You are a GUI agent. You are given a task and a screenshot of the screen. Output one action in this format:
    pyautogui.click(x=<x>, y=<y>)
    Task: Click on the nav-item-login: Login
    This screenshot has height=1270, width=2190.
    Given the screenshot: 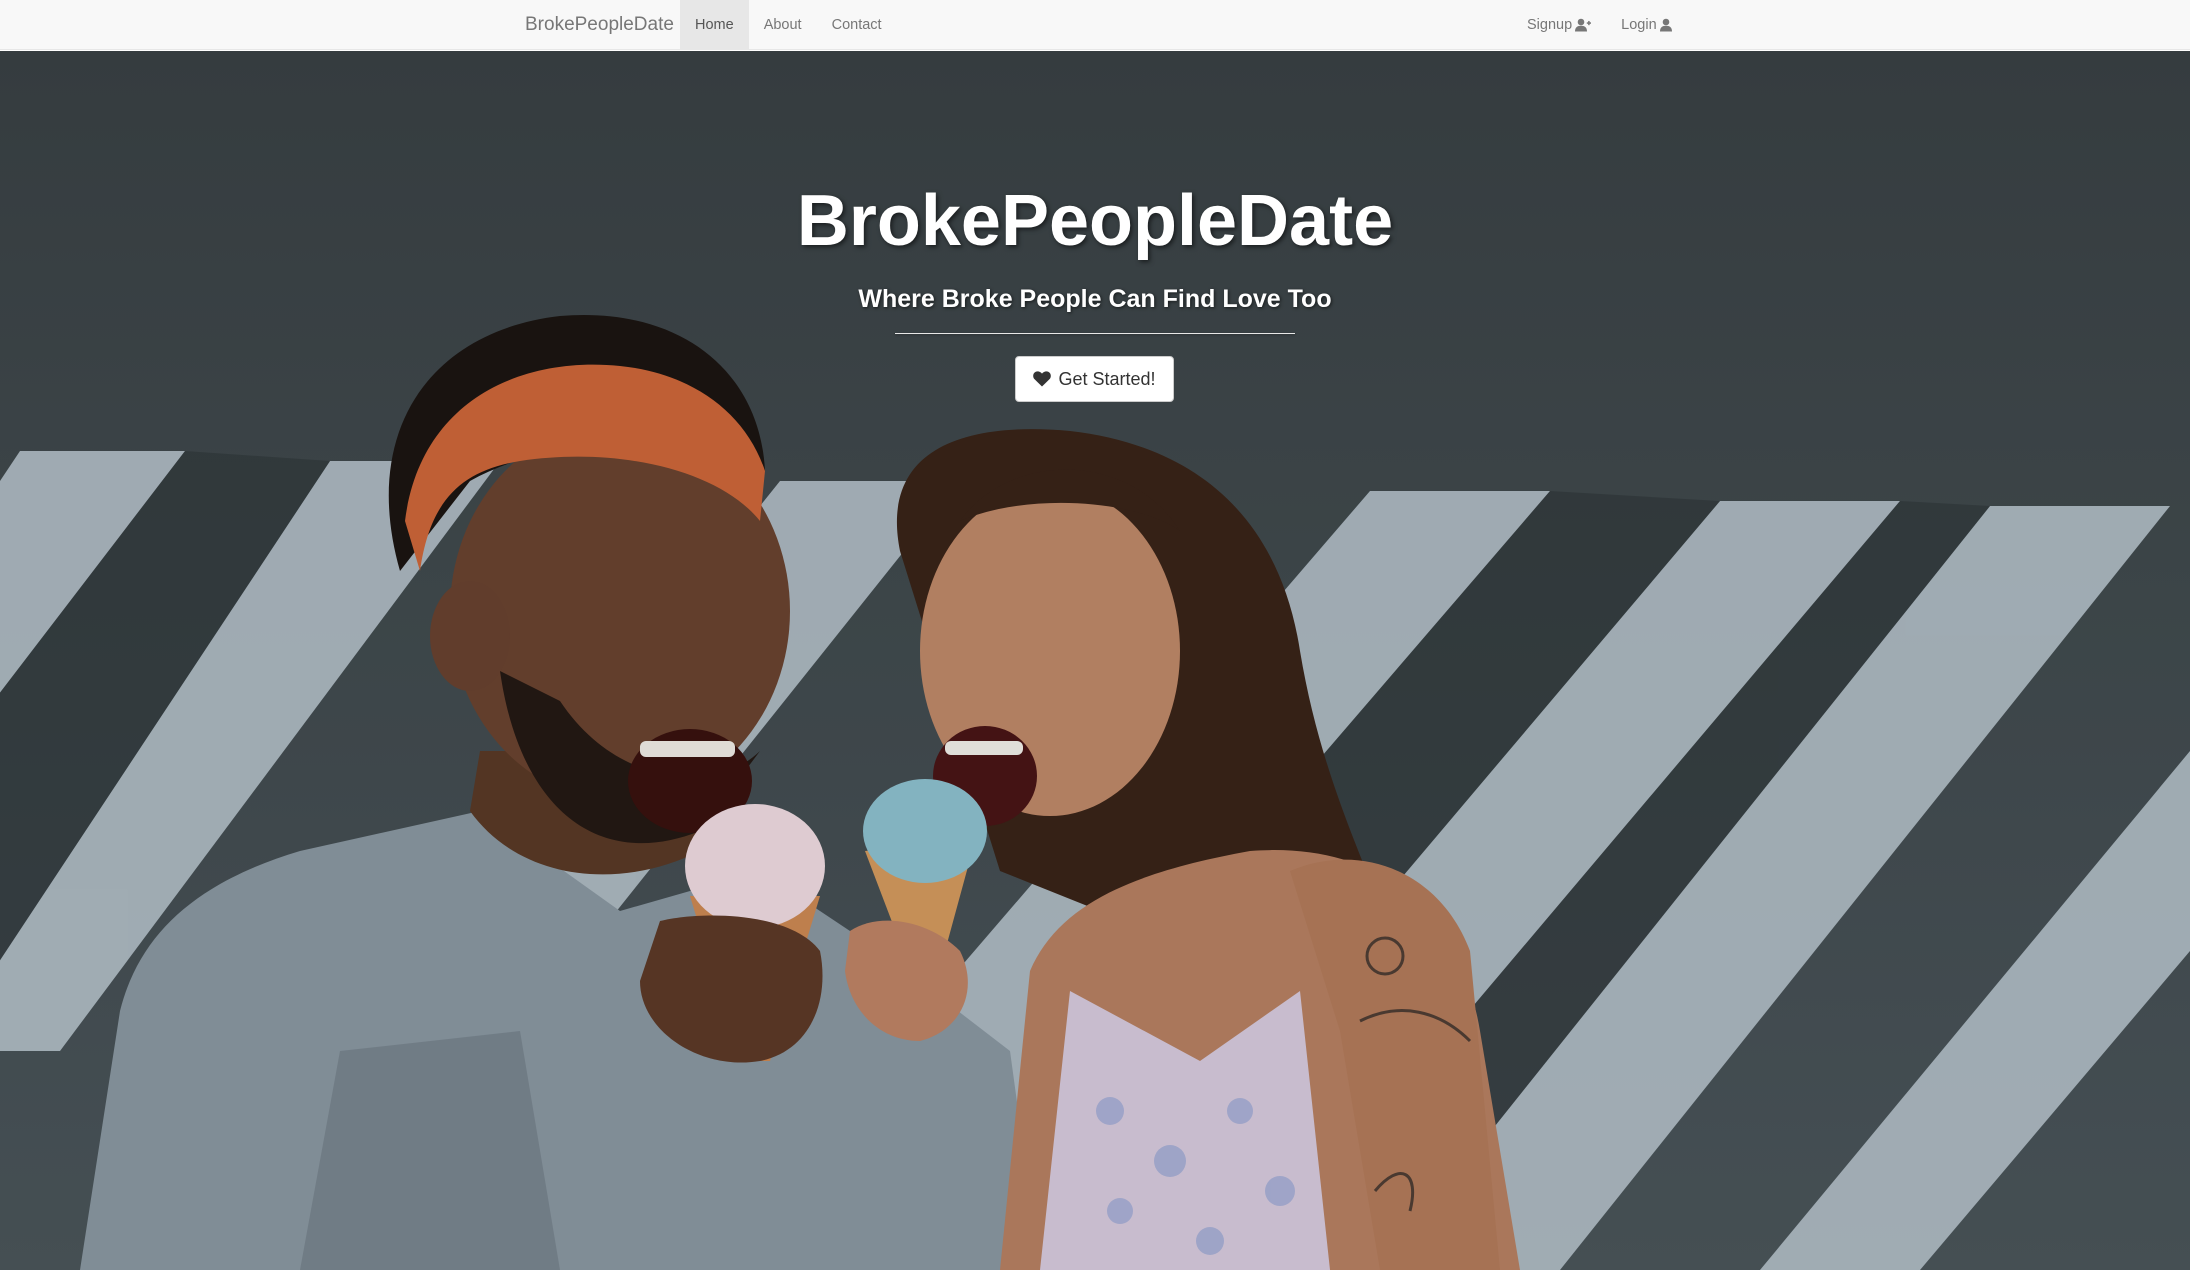 What is the action you would take?
    pyautogui.click(x=1648, y=25)
    